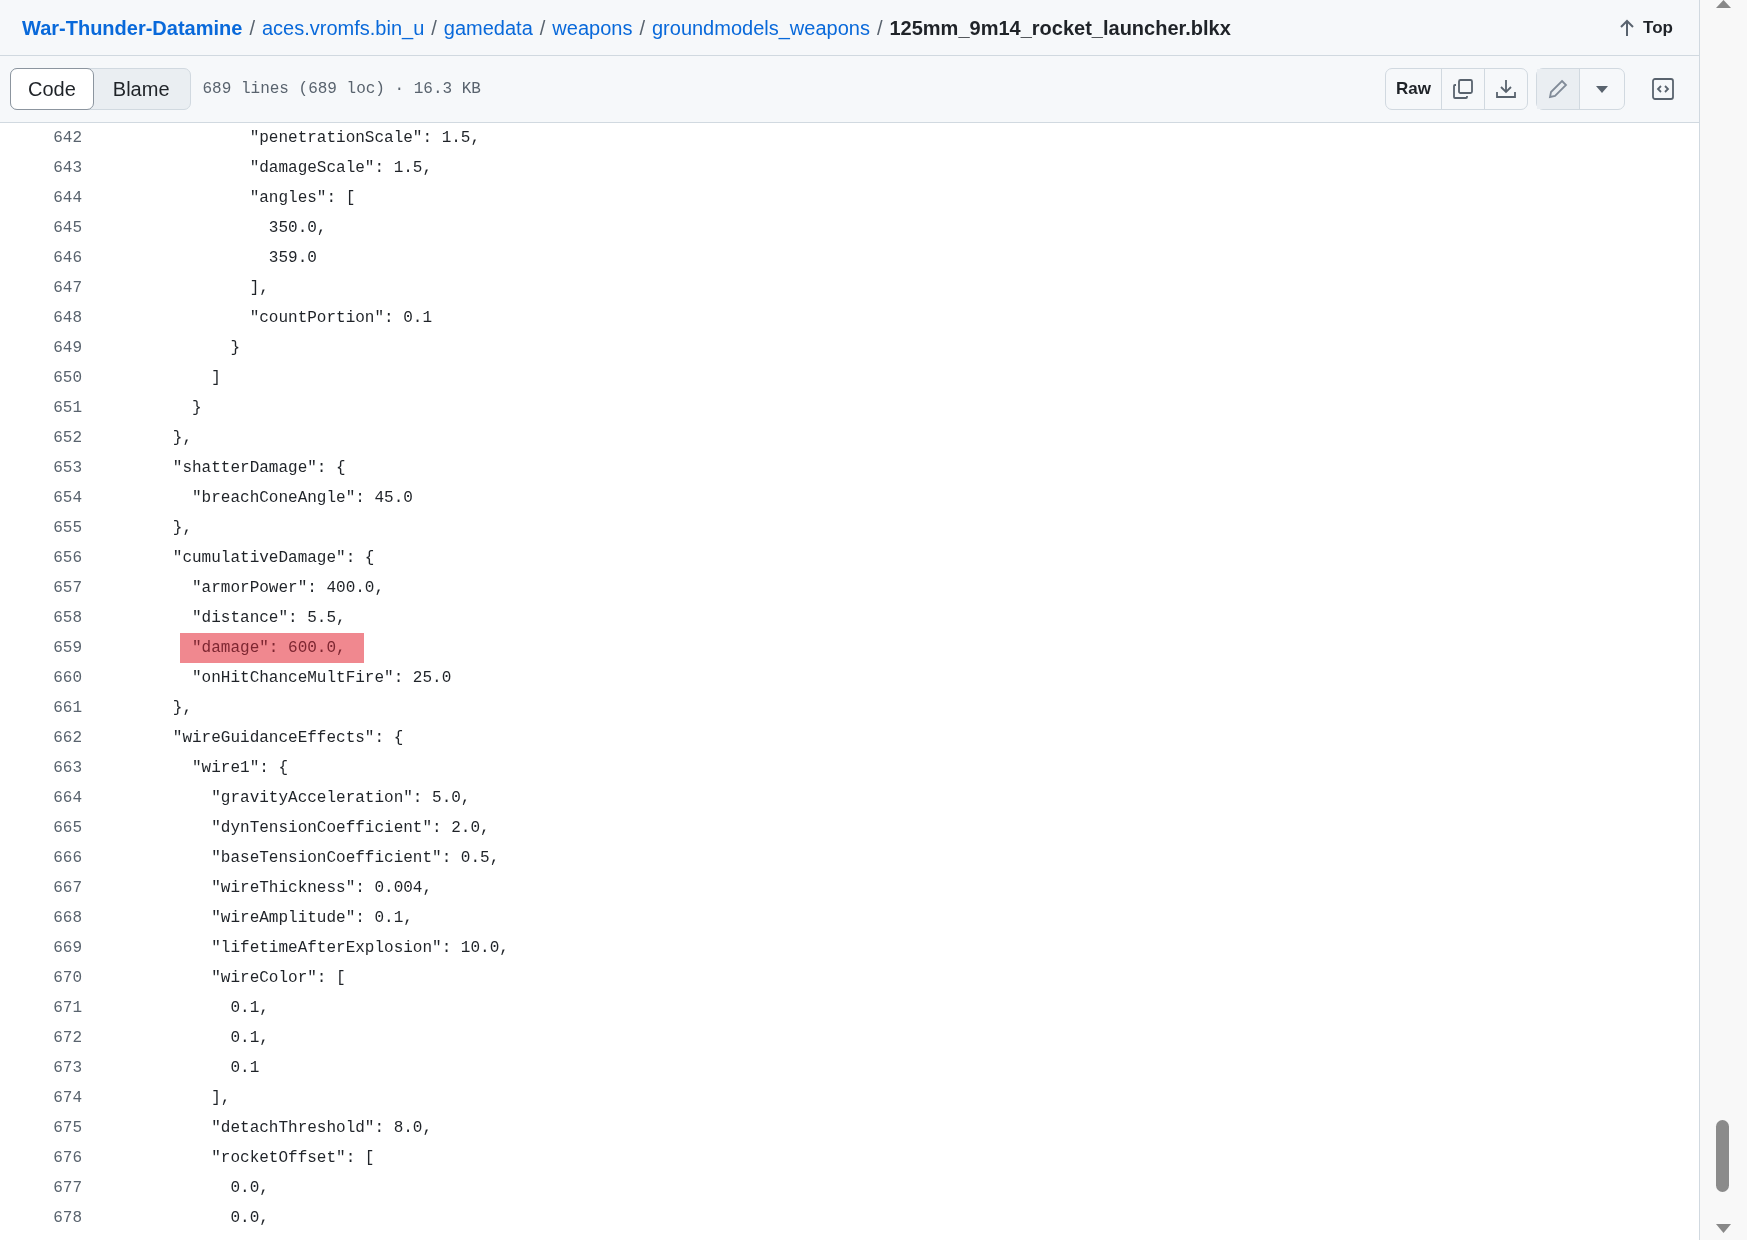 This screenshot has height=1240, width=1747. Describe the element at coordinates (67, 1158) in the screenshot. I see `line-number: 676` at that location.